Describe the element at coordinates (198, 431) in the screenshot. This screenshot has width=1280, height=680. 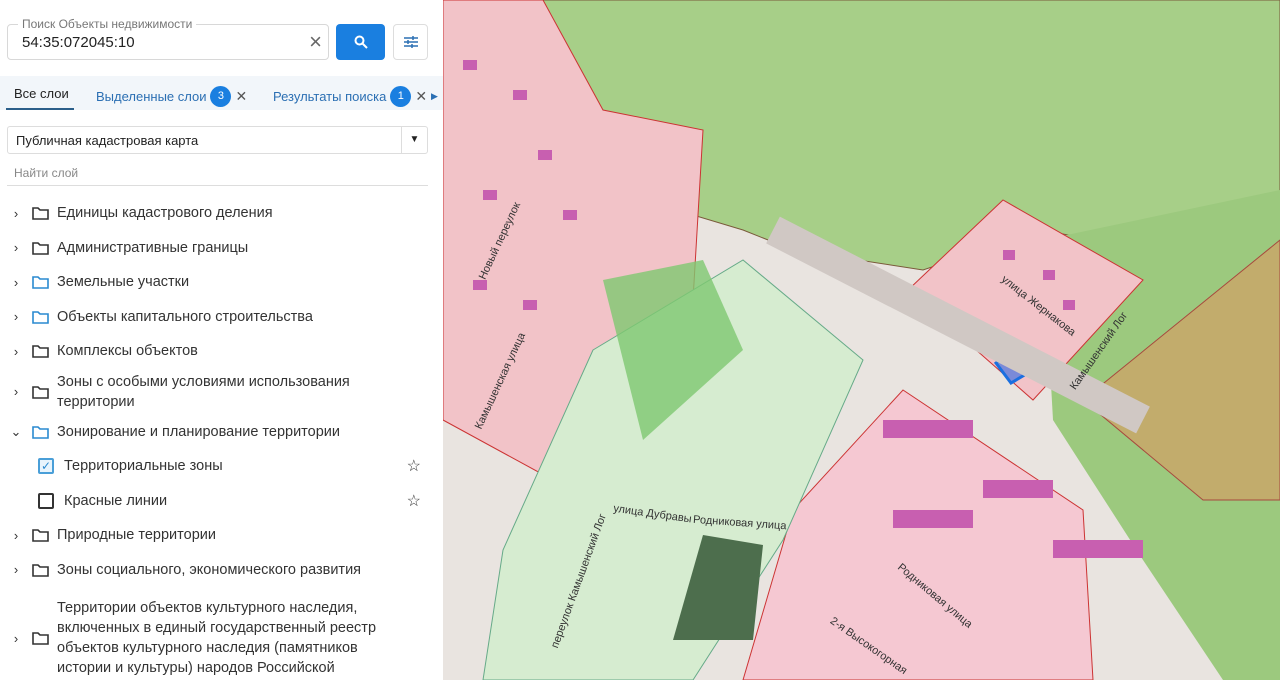
I see `layer-group-label: Зонирование и планирование территории` at that location.